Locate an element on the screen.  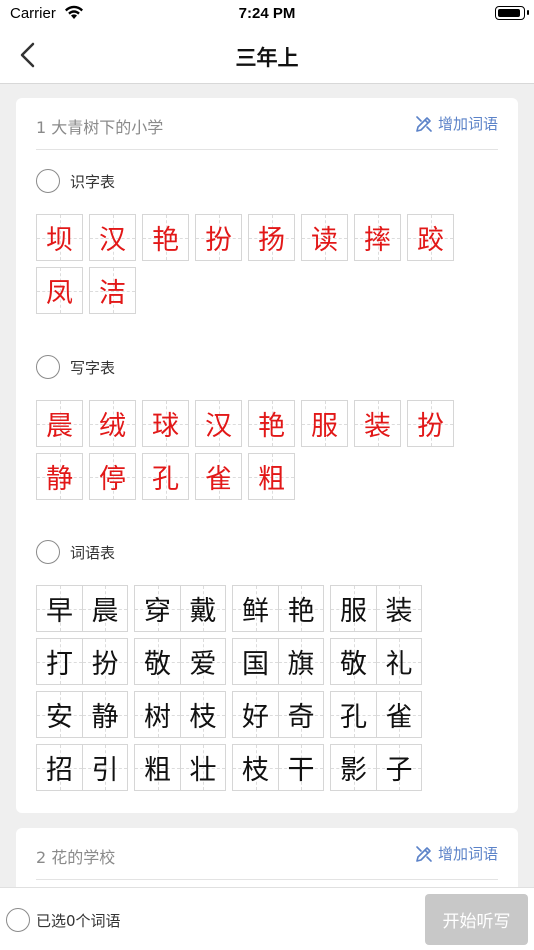
nav-bar: 三年上 is located at coordinates (267, 56).